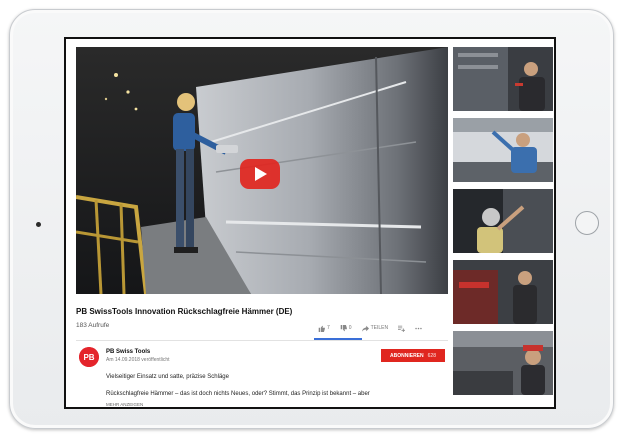  Describe the element at coordinates (587, 223) in the screenshot. I see `home-button` at that location.